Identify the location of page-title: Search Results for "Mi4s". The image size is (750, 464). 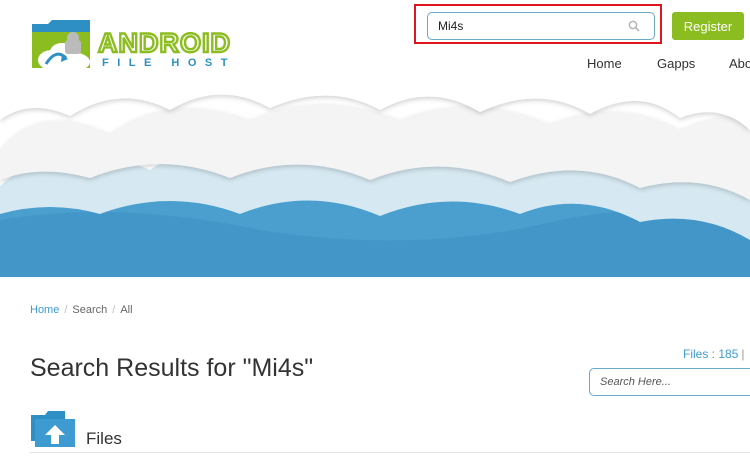
(172, 368).